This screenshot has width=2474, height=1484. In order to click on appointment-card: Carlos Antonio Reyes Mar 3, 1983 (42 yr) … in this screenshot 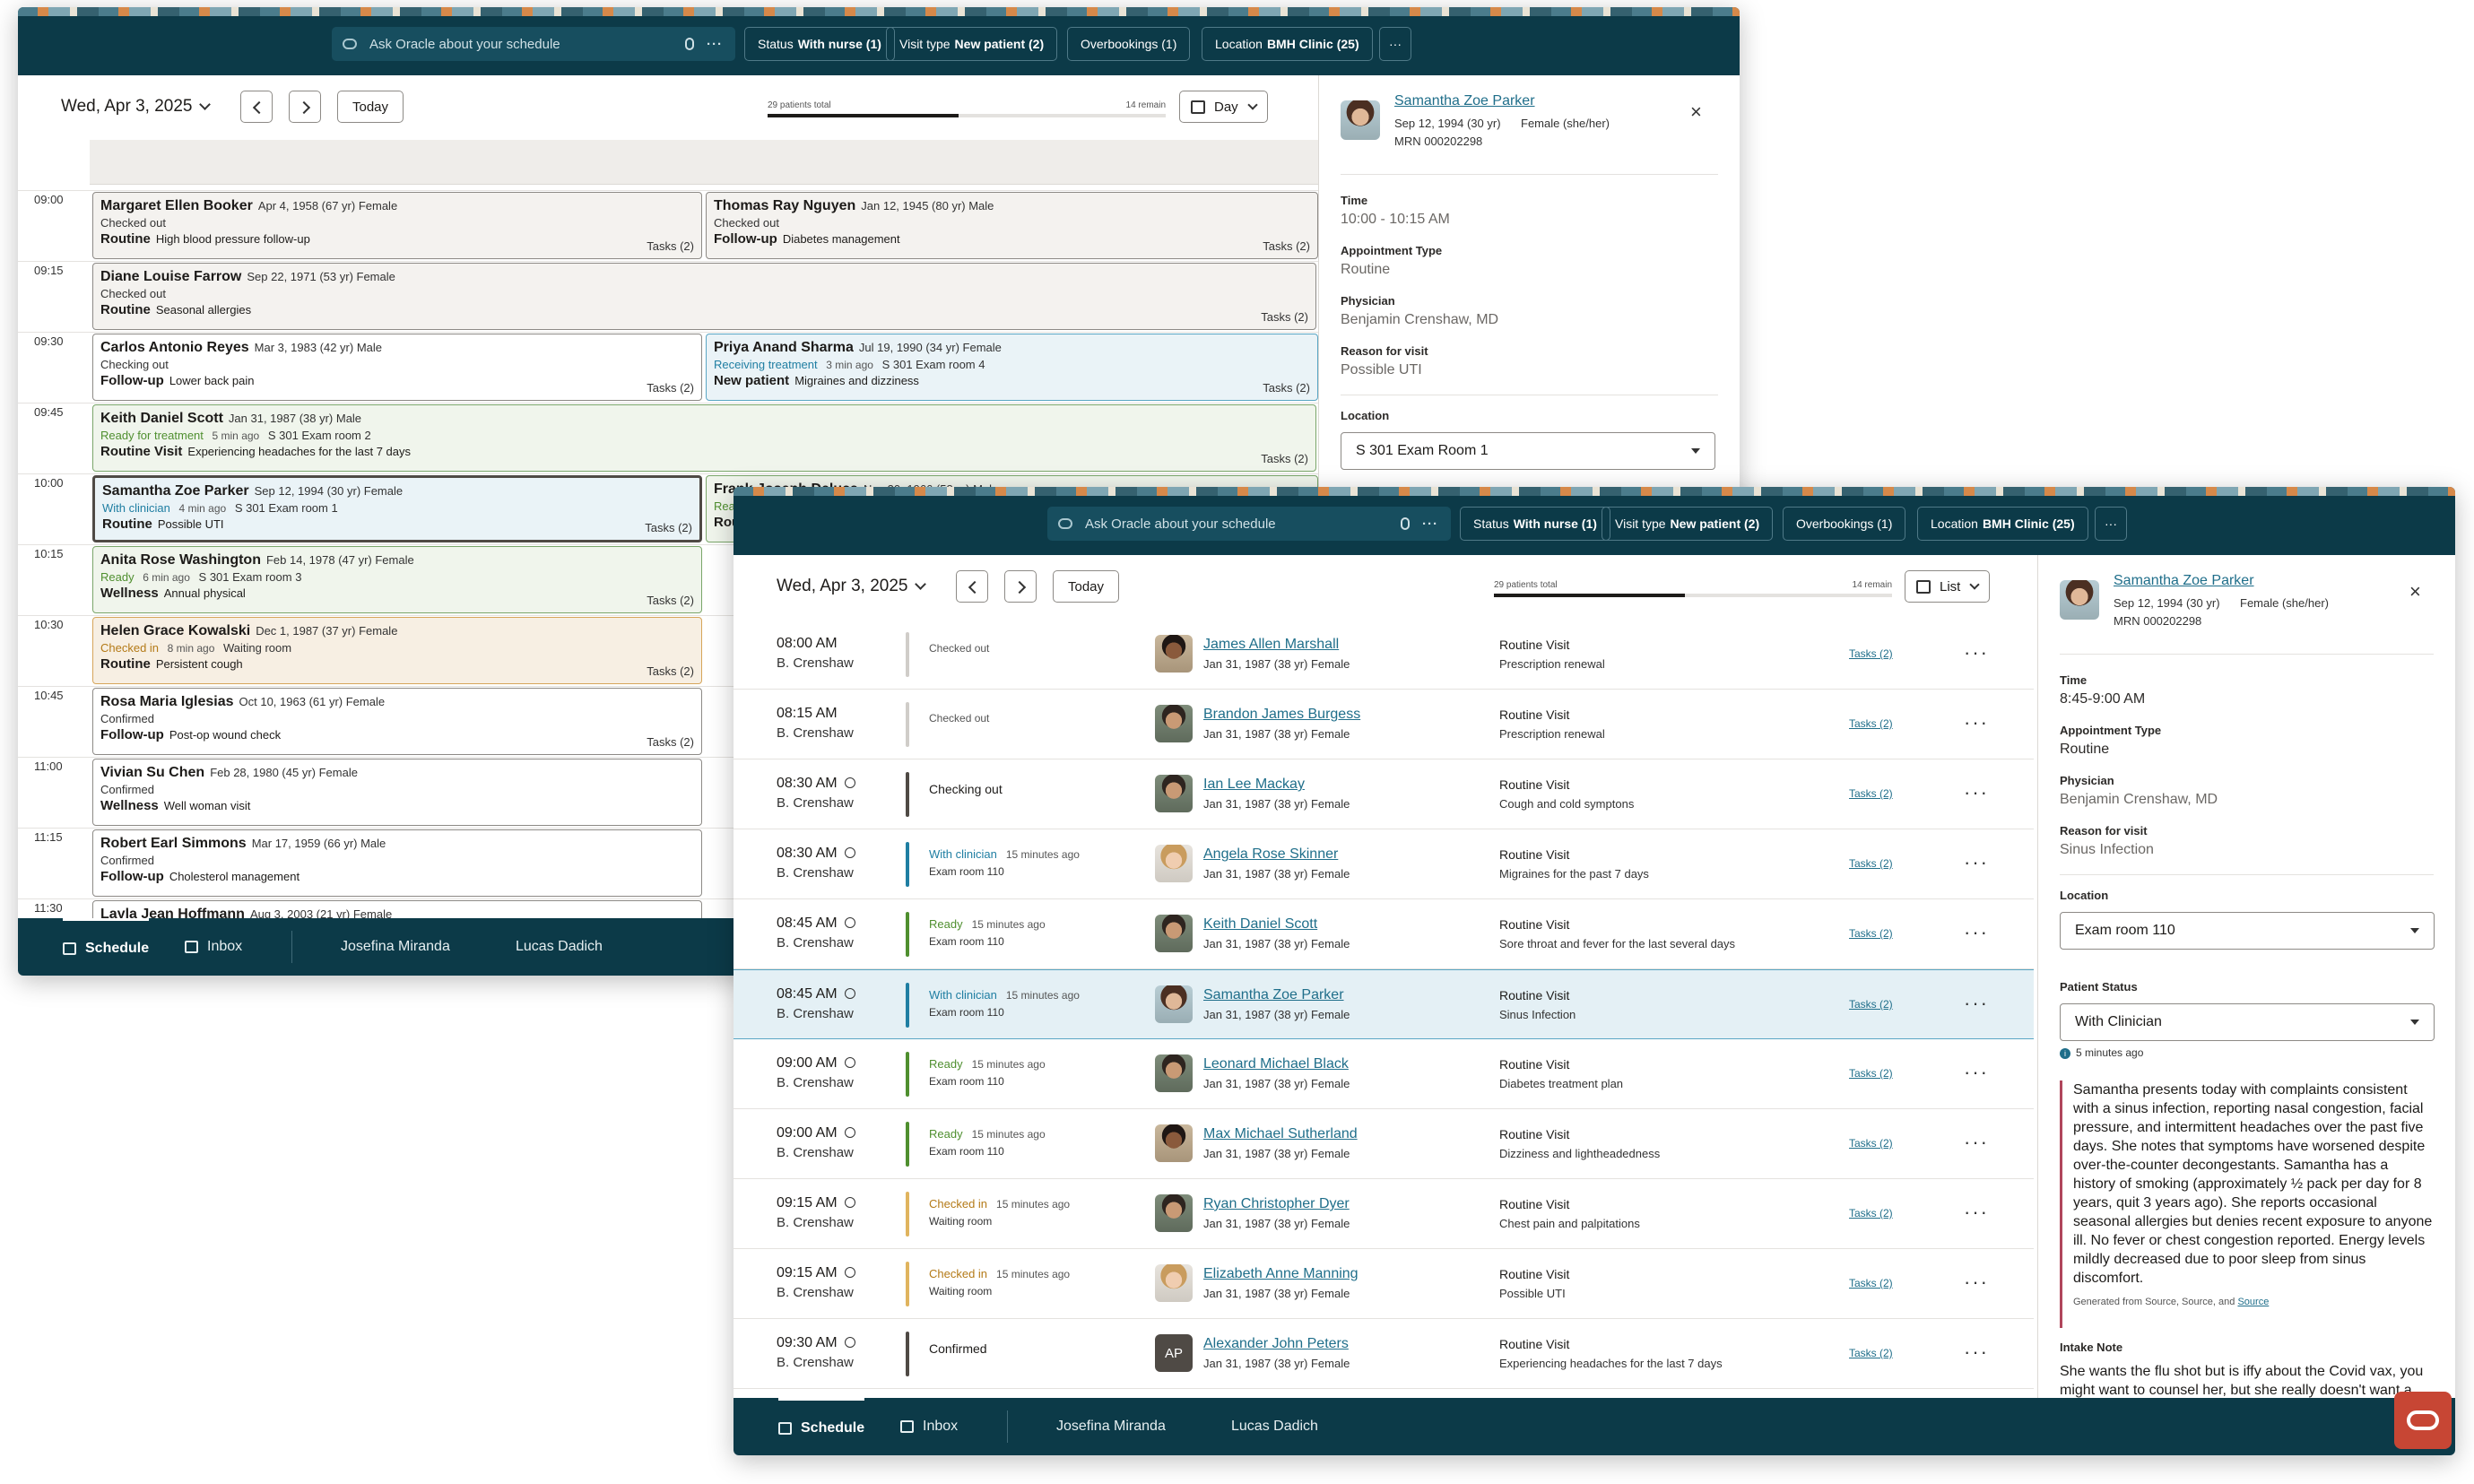, I will do `click(397, 368)`.